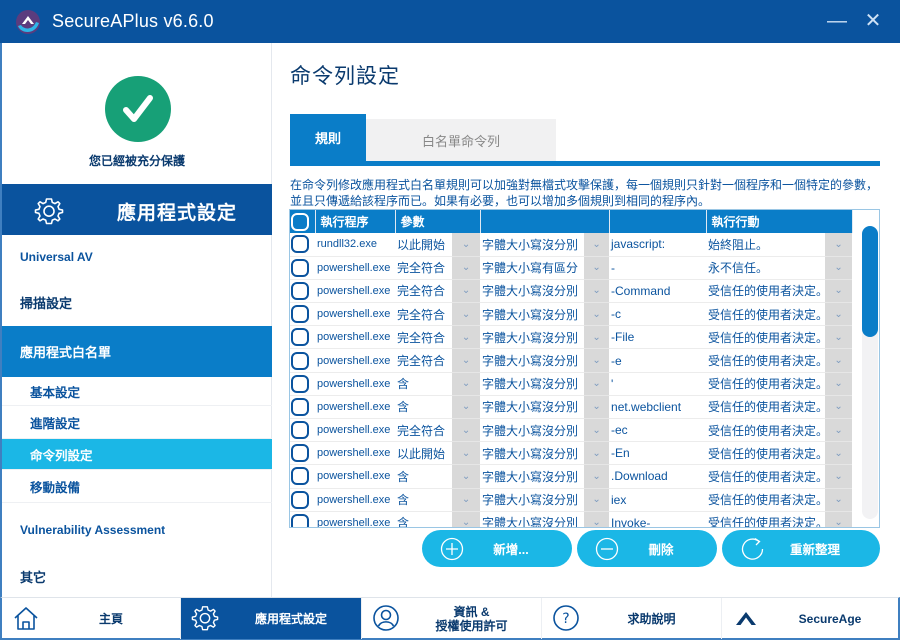 This screenshot has width=900, height=640. What do you see at coordinates (91, 618) in the screenshot?
I see `bottom-nav-home: 主頁` at bounding box center [91, 618].